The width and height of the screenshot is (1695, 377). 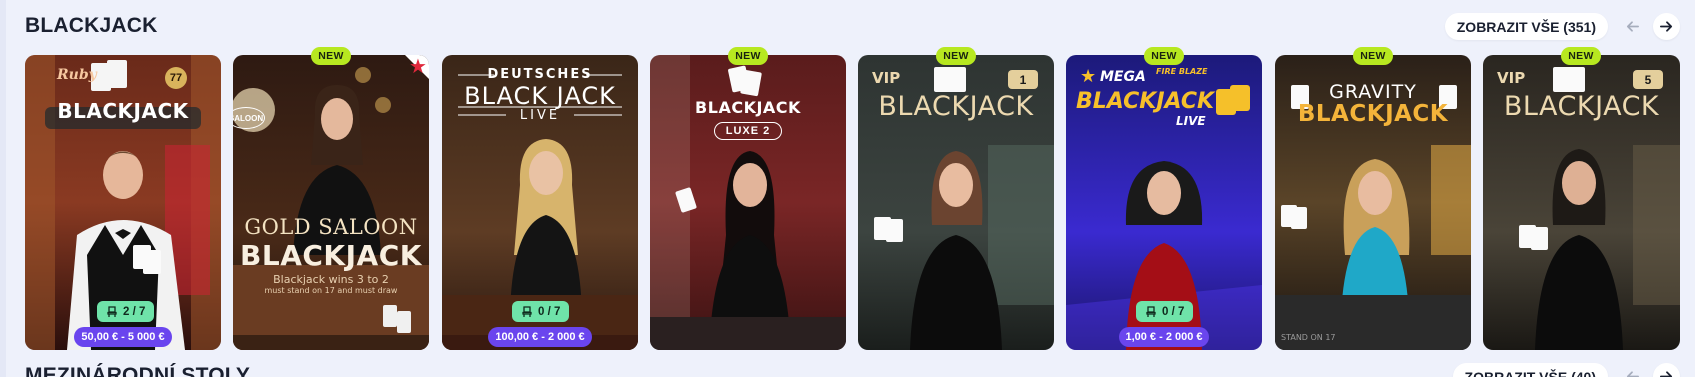 What do you see at coordinates (852, 26) in the screenshot?
I see `section-header-blackjack: BLACKJACK ZOBRAZIT VŠE (351)` at bounding box center [852, 26].